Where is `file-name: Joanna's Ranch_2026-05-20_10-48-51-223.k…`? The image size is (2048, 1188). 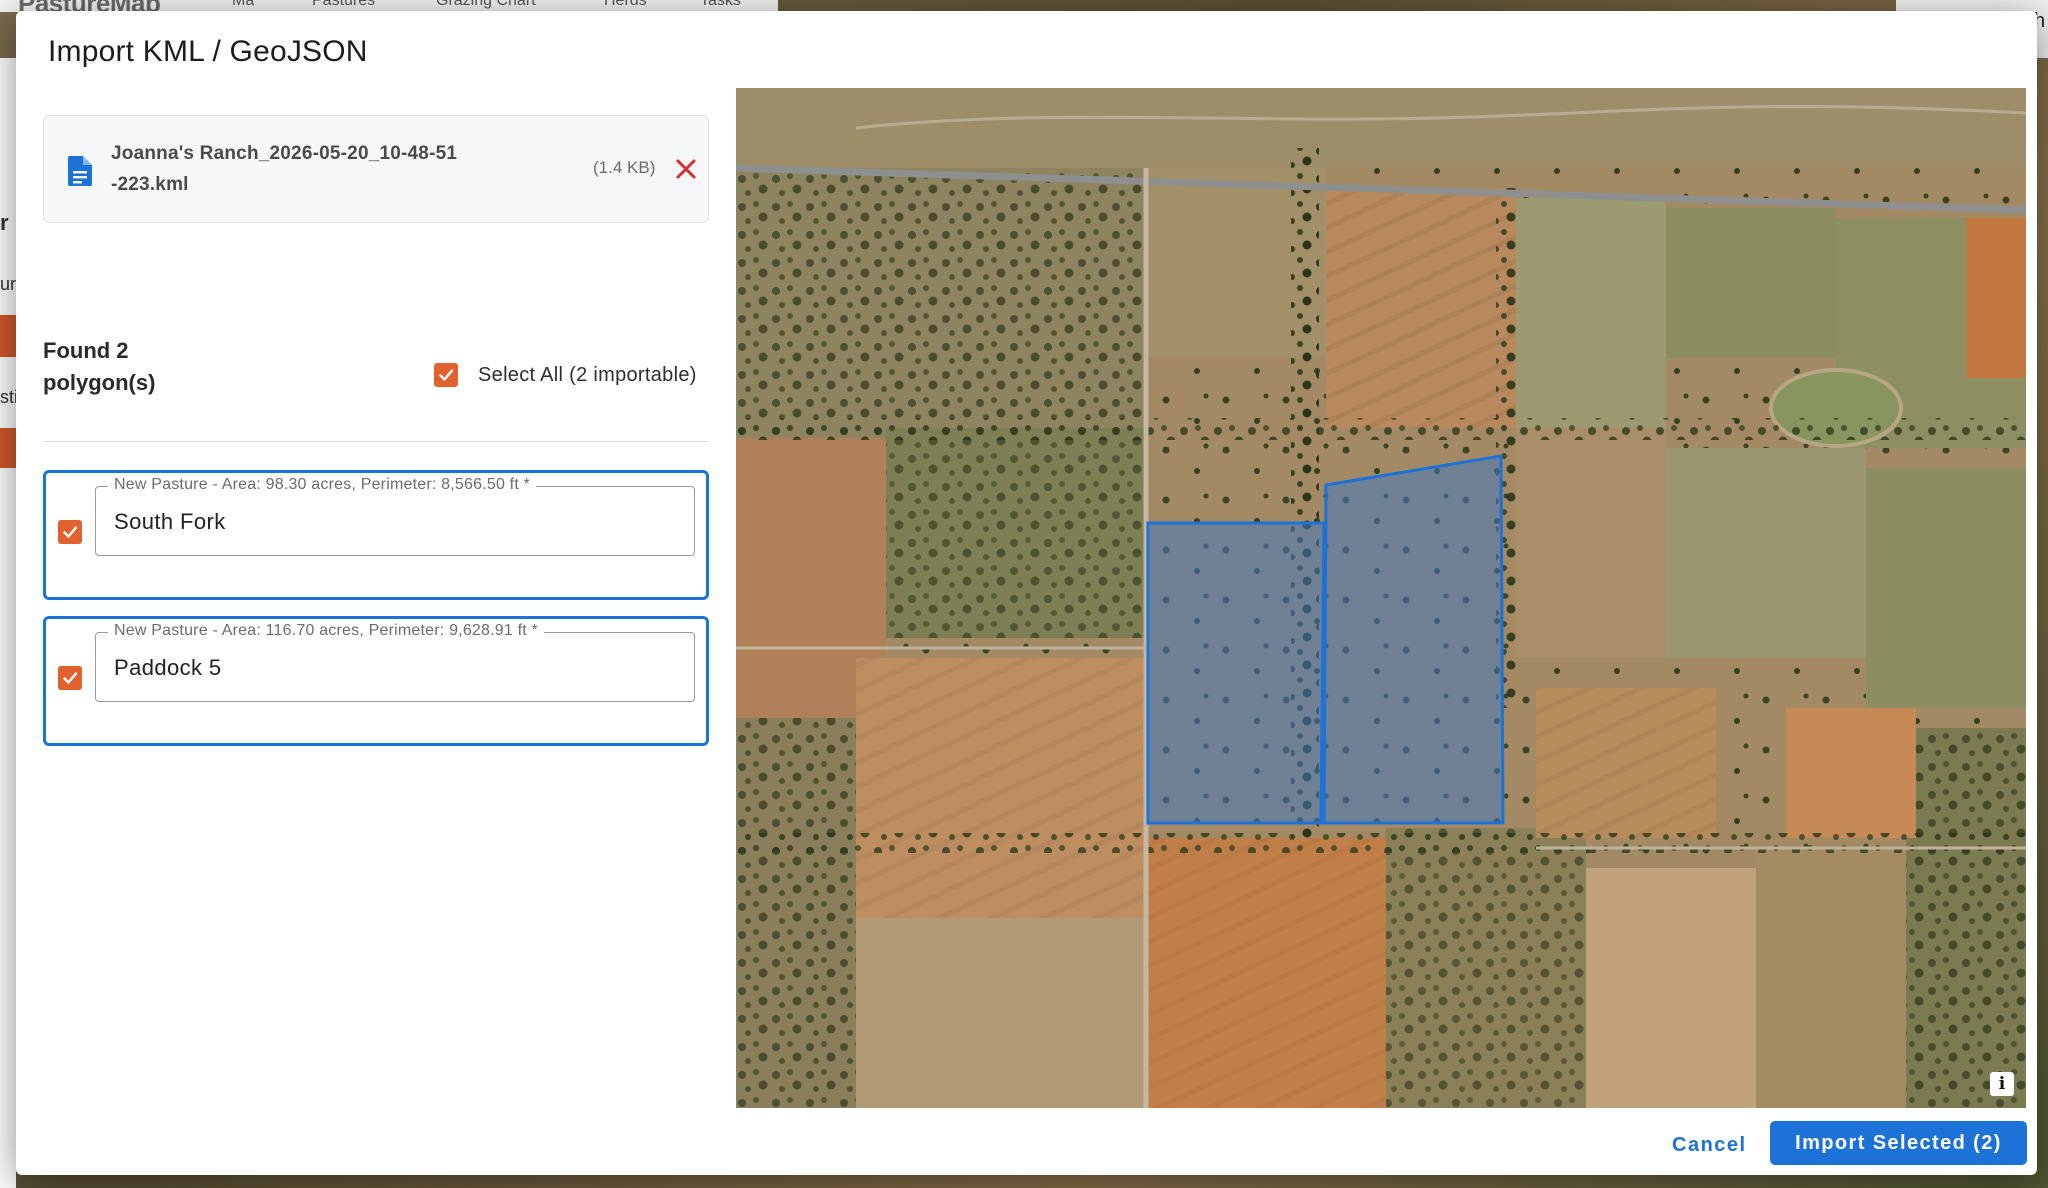
file-name: Joanna's Ranch_2026-05-20_10-48-51-223.k… is located at coordinates (284, 169).